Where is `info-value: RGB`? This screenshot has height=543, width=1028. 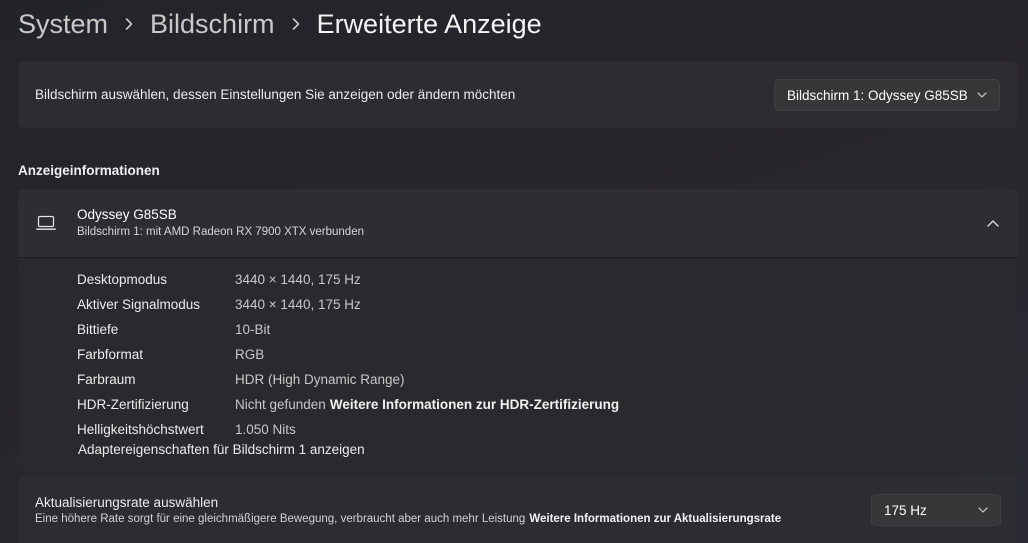
info-value: RGB is located at coordinates (250, 354).